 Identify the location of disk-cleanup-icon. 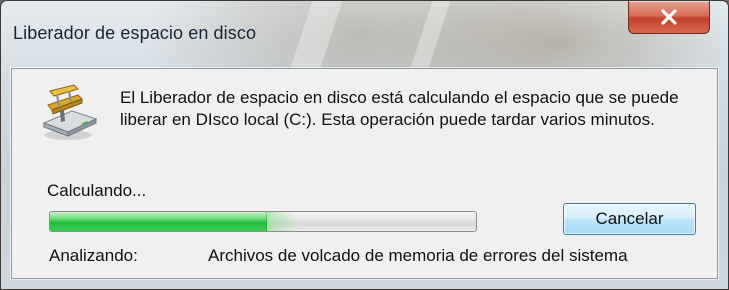
(70, 112).